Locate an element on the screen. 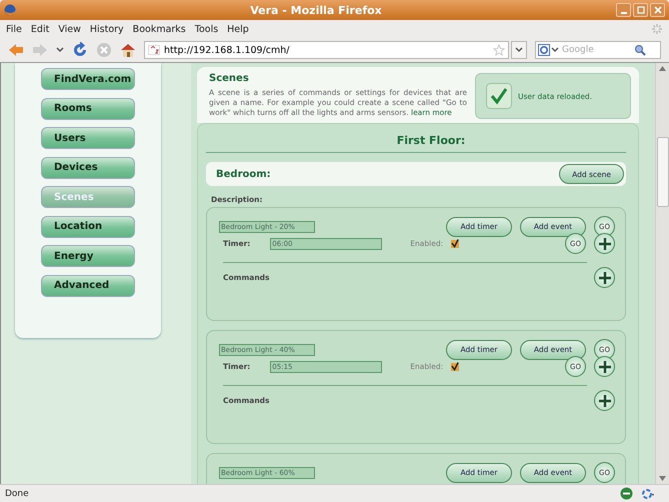  adblock-icon is located at coordinates (626, 493).